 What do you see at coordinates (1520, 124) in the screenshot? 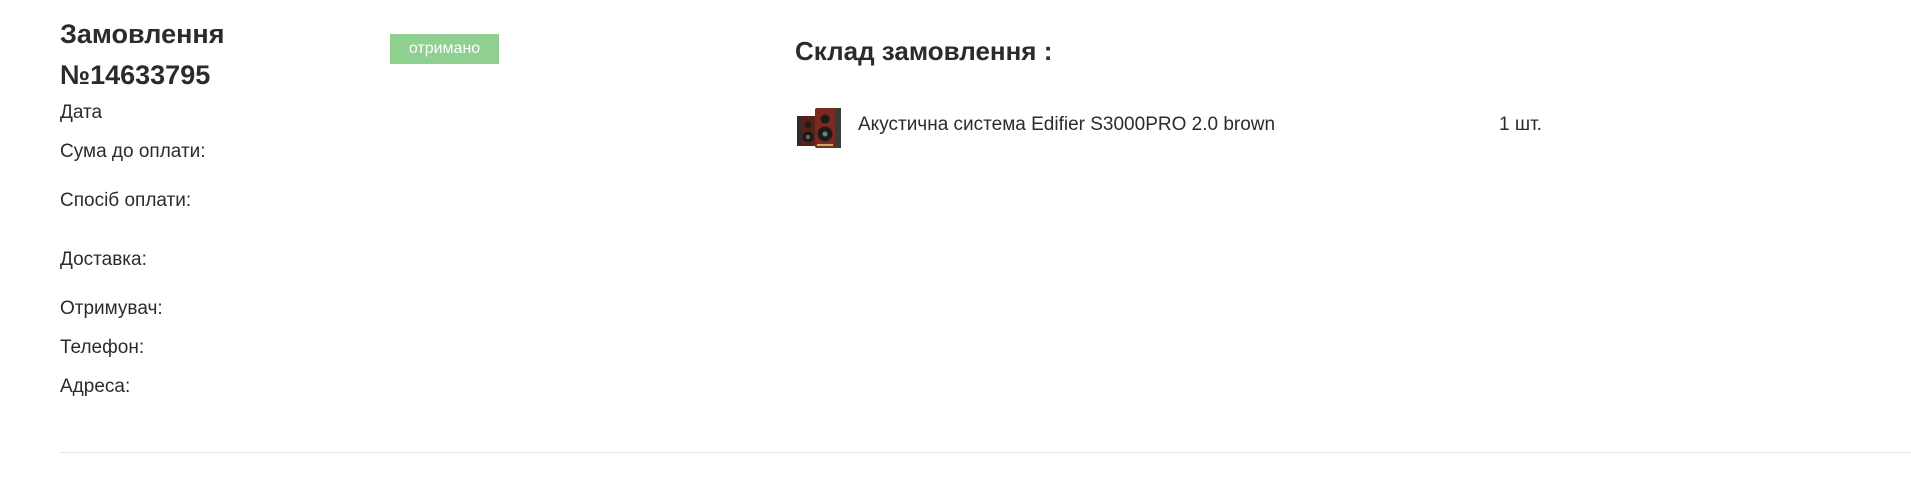
I see `product-quantity: 1 шт.` at bounding box center [1520, 124].